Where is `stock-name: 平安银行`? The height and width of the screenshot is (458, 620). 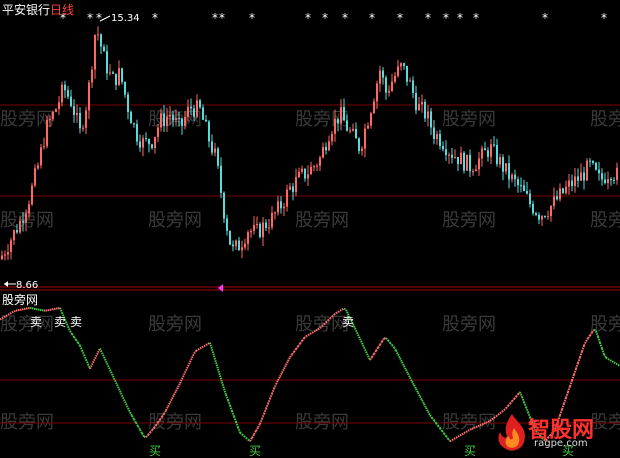
stock-name: 平安银行 is located at coordinates (26, 10).